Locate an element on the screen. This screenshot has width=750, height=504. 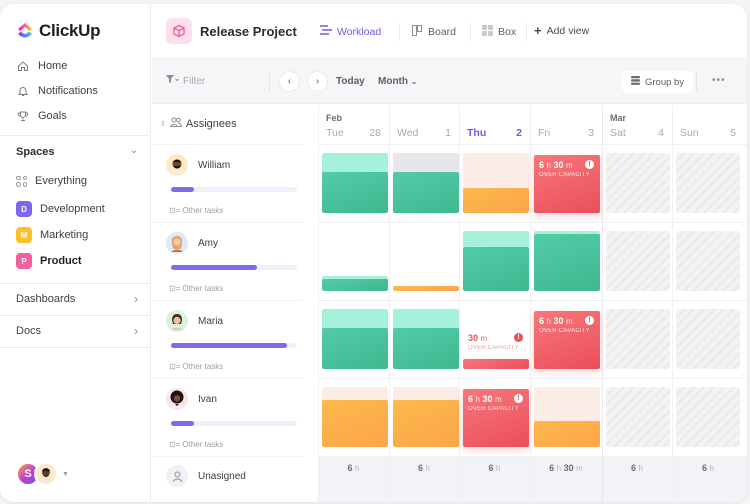
space-badge: P is located at coordinates (24, 261).